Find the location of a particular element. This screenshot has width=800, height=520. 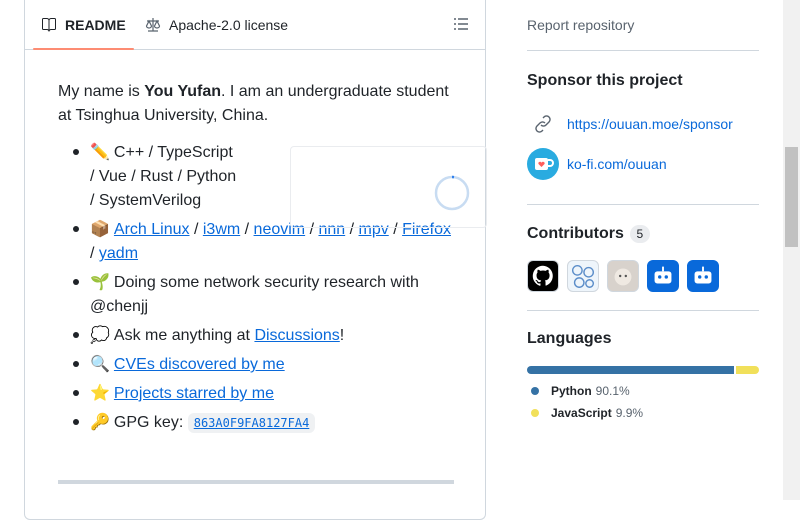

readme-tabs: README Apache-2.0 license is located at coordinates (255, 25).